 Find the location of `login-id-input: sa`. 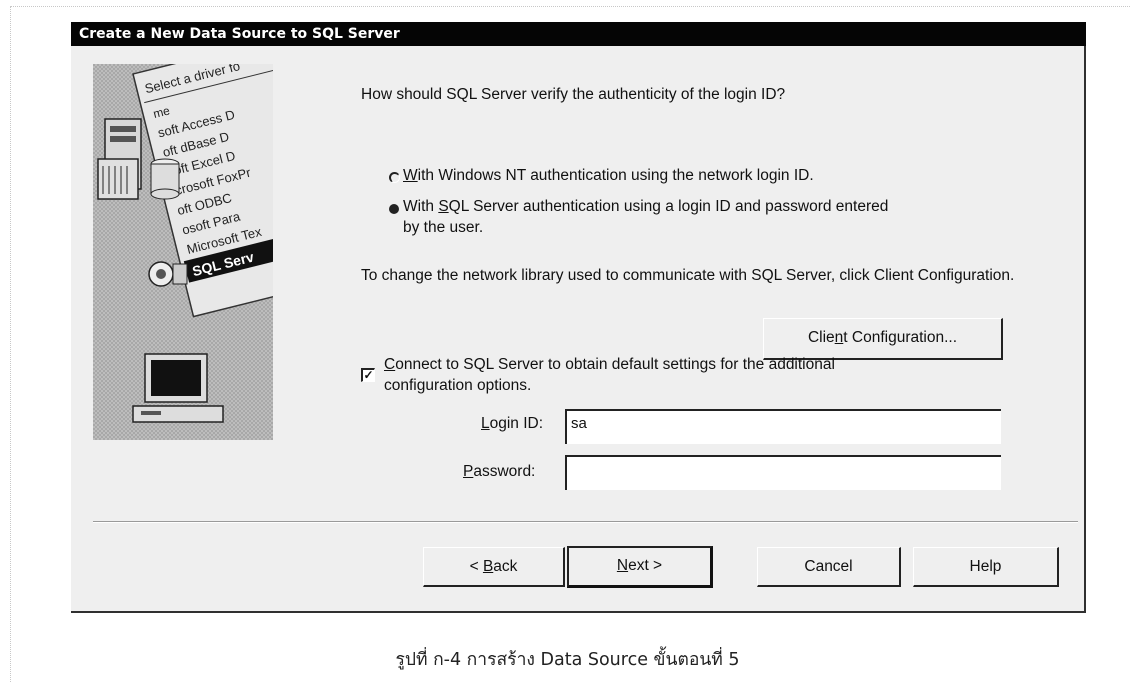

login-id-input: sa is located at coordinates (783, 426).